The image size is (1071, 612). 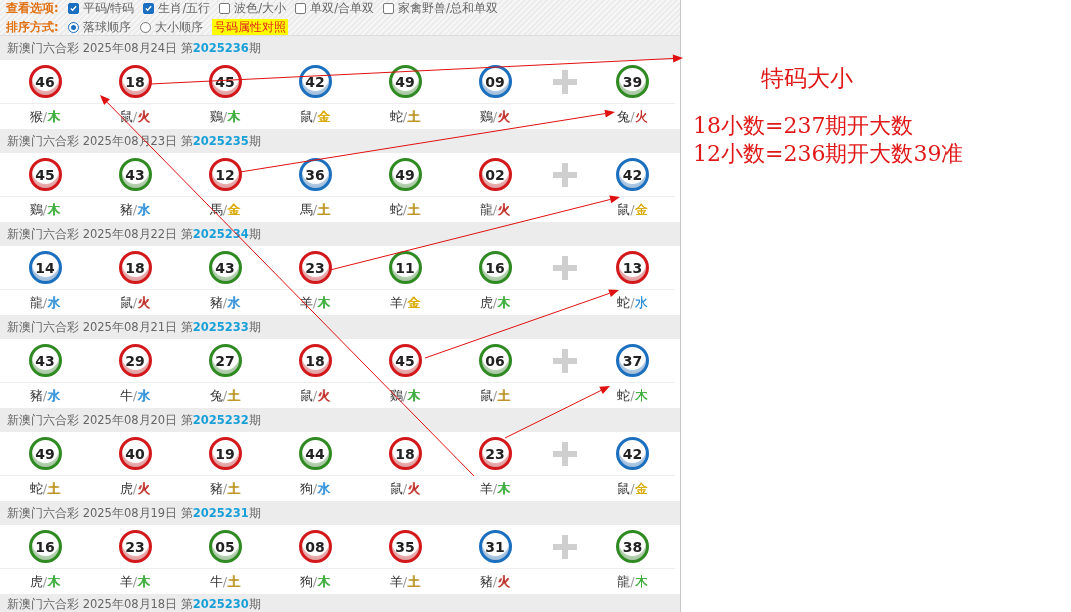 I want to click on lottery-ball: 02, so click(x=495, y=174).